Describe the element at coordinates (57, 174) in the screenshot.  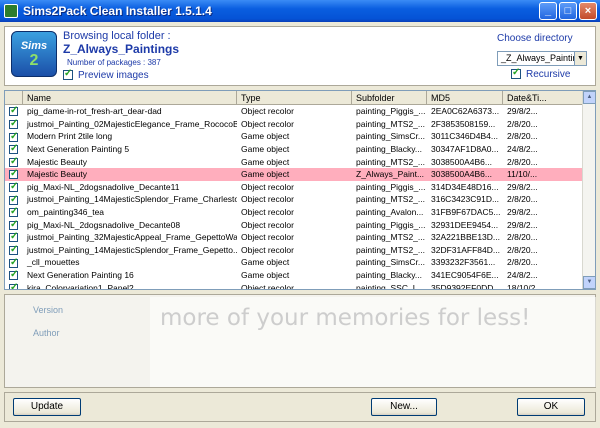
I see `cell-name: Majestic Beauty` at that location.